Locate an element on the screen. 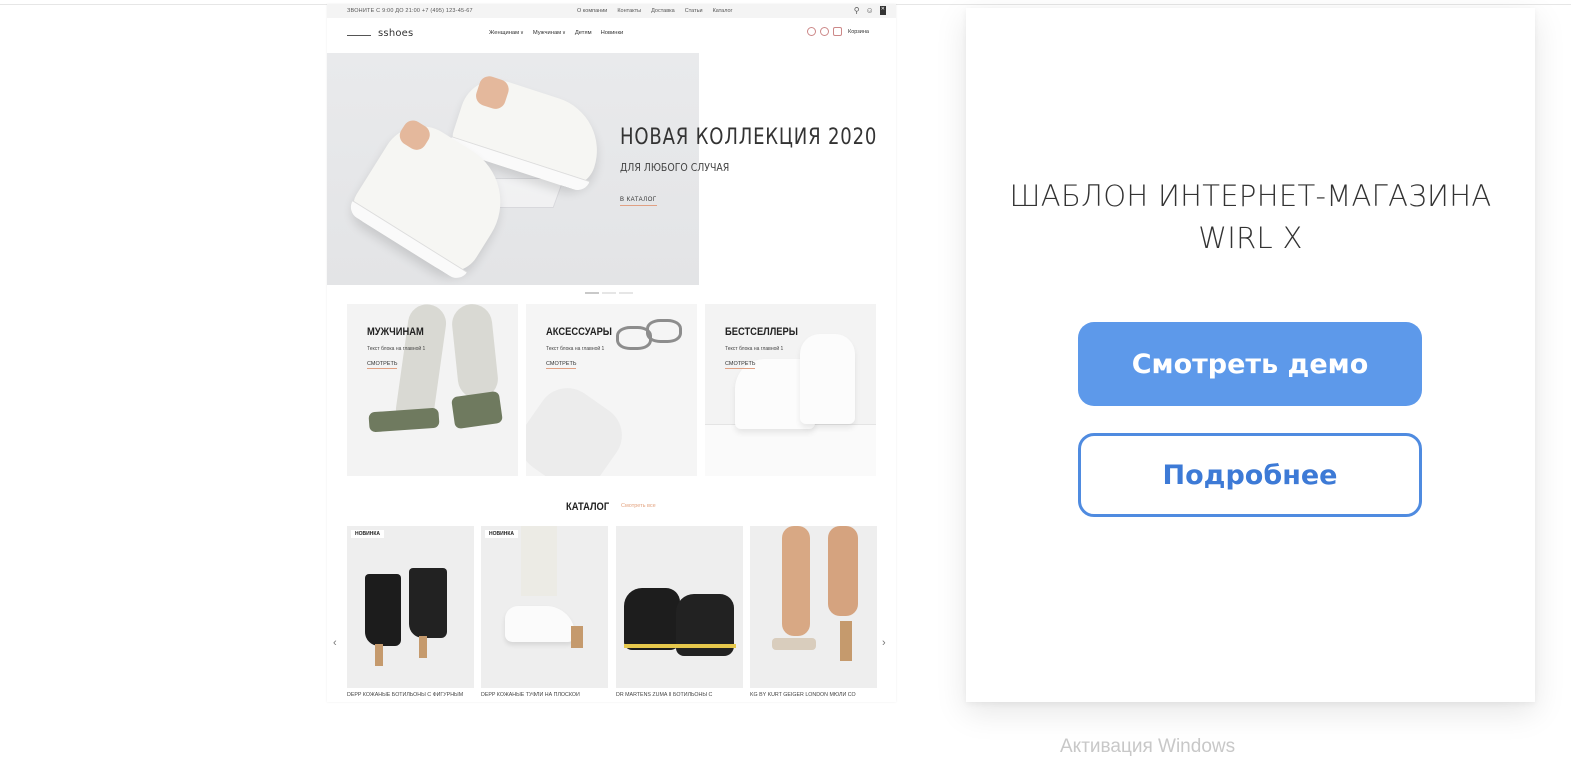 This screenshot has width=1571, height=758. product-name: DR MARTENS ZUMA II БОТИЛЬОНЫ С is located at coordinates (664, 695).